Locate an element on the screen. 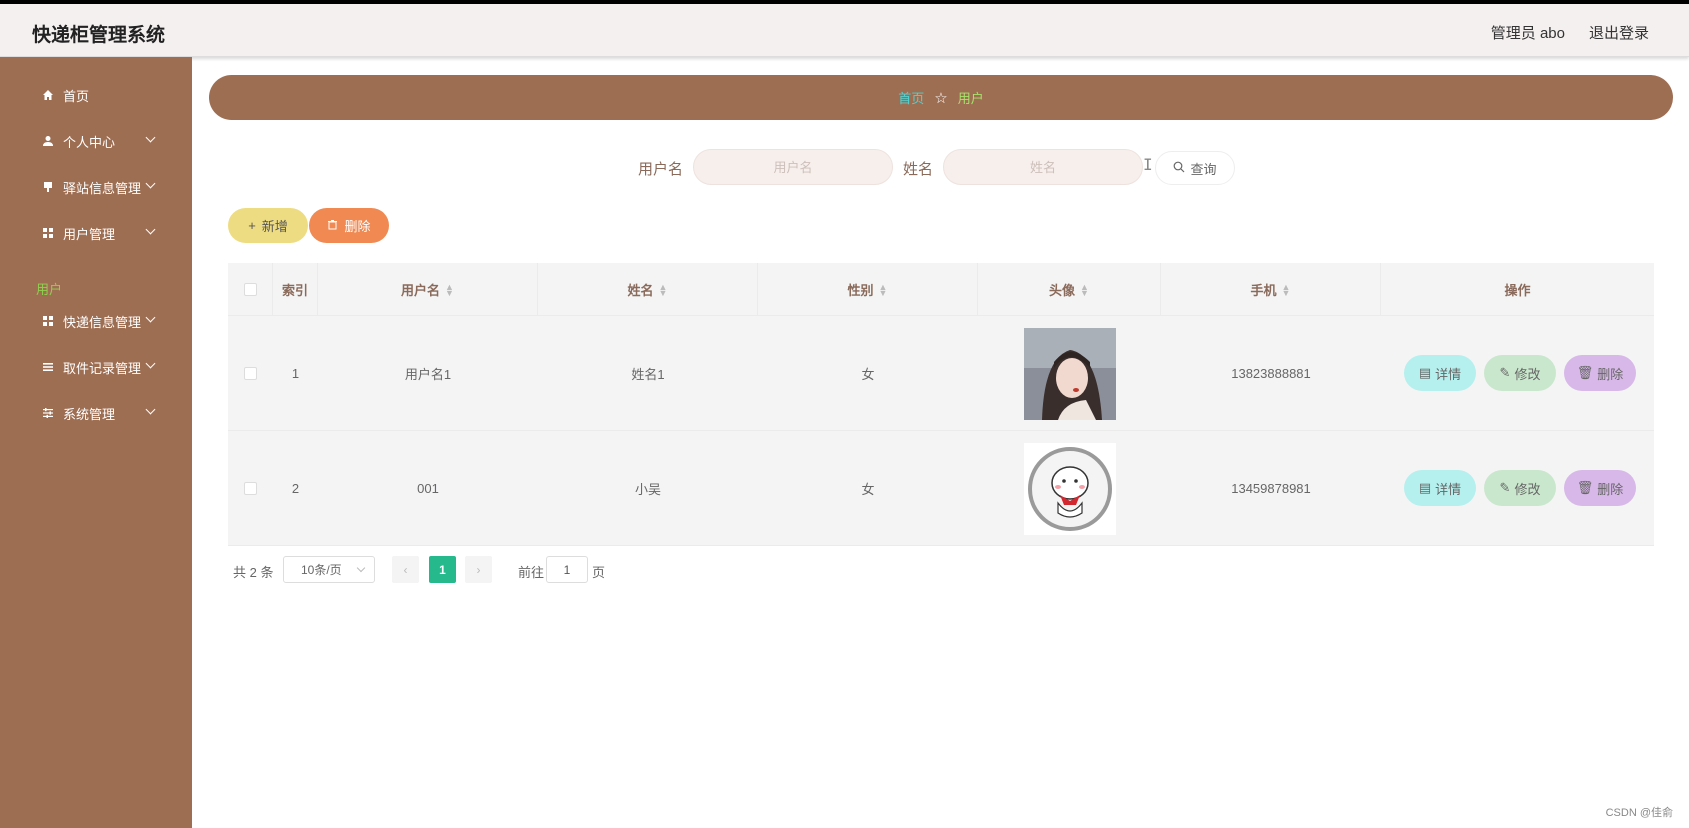  sidebar-item-express-info: 快递信息管理 is located at coordinates (96, 321).